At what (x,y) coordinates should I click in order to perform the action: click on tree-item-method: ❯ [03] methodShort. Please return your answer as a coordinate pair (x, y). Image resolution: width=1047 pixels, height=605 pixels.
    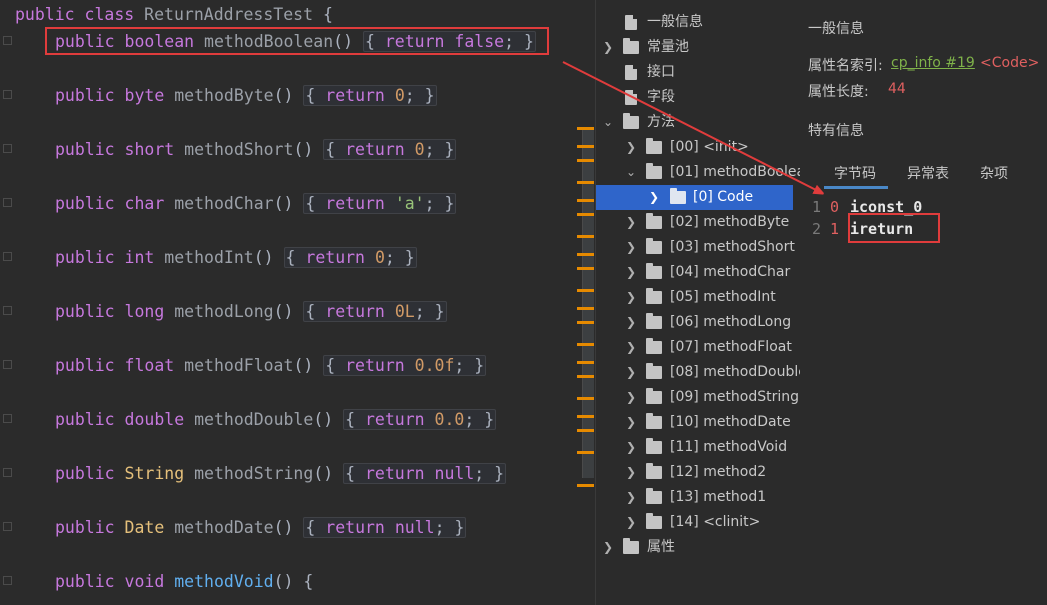
    Looking at the image, I should click on (698, 247).